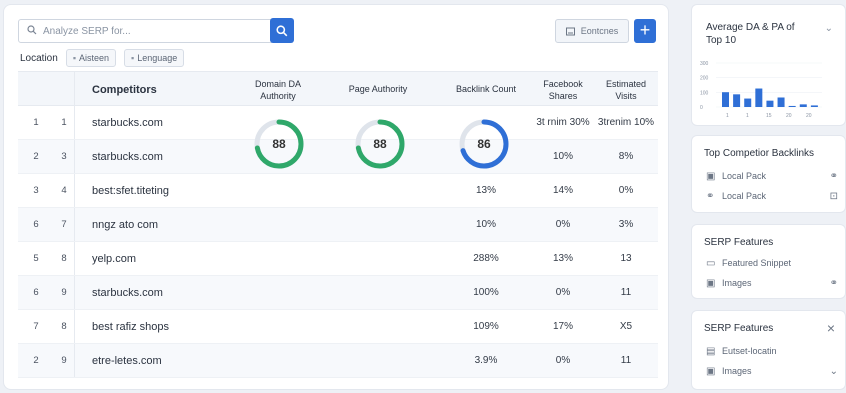 This screenshot has width=846, height=393. Describe the element at coordinates (570, 31) in the screenshot. I see `document-icon` at that location.